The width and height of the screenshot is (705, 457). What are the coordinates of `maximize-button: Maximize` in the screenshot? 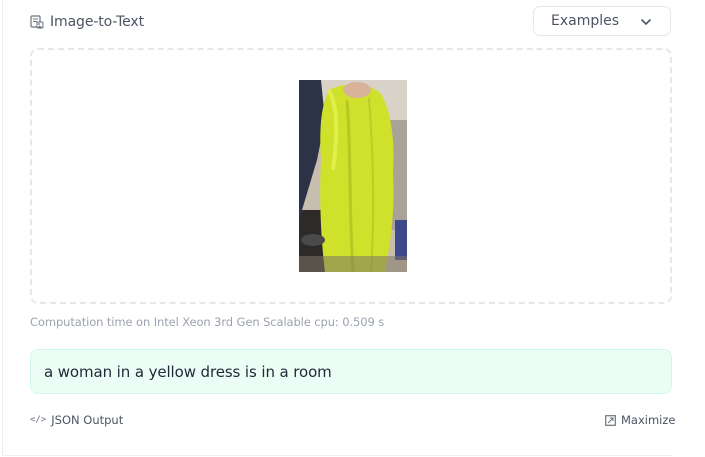 It's located at (640, 420).